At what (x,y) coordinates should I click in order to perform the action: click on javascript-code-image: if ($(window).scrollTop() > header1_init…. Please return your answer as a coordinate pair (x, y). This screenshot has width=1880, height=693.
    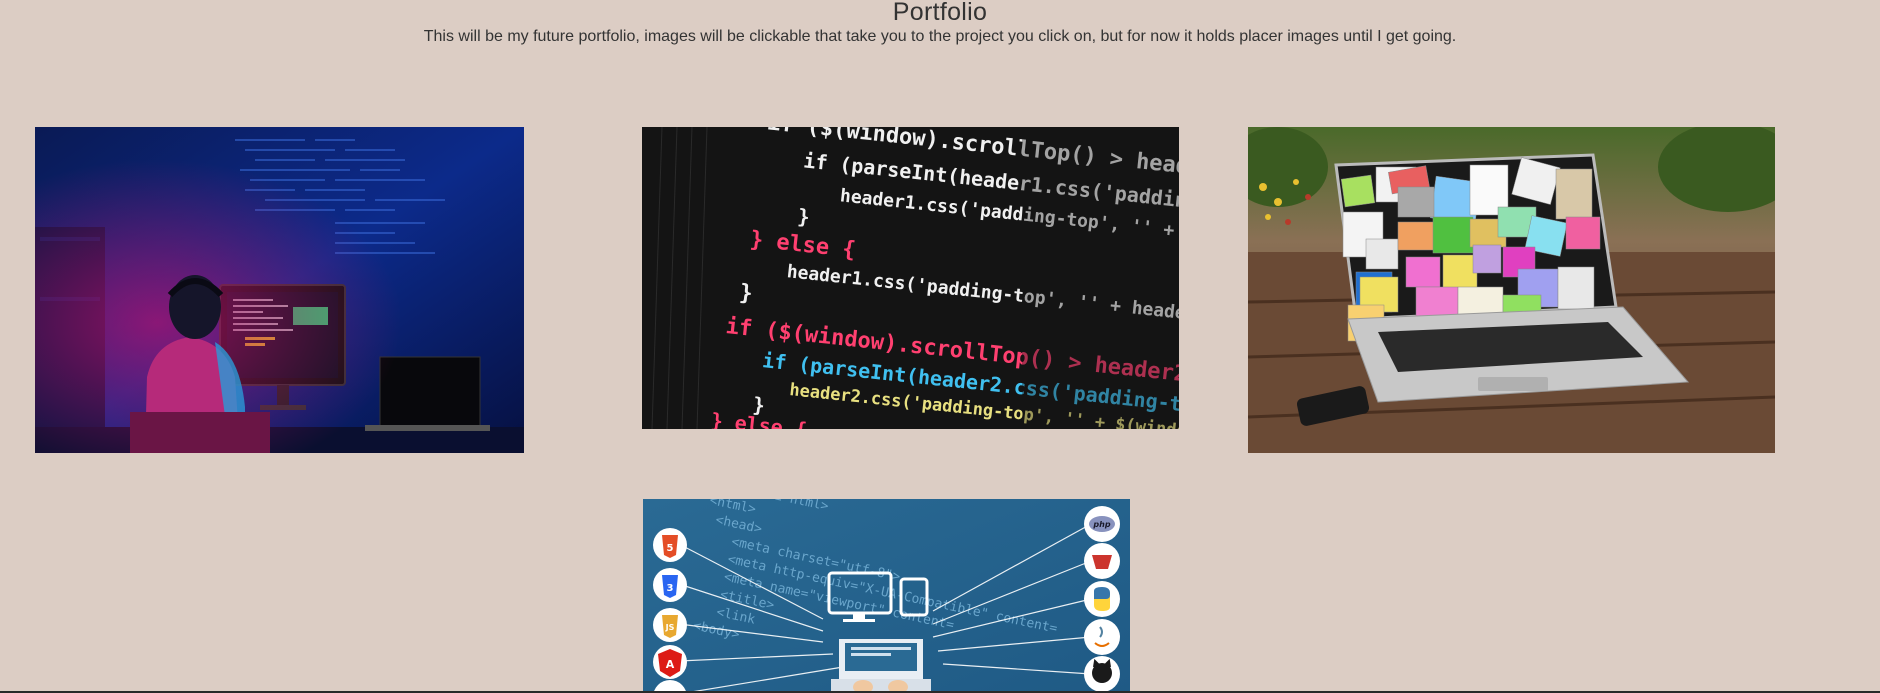
    Looking at the image, I should click on (910, 278).